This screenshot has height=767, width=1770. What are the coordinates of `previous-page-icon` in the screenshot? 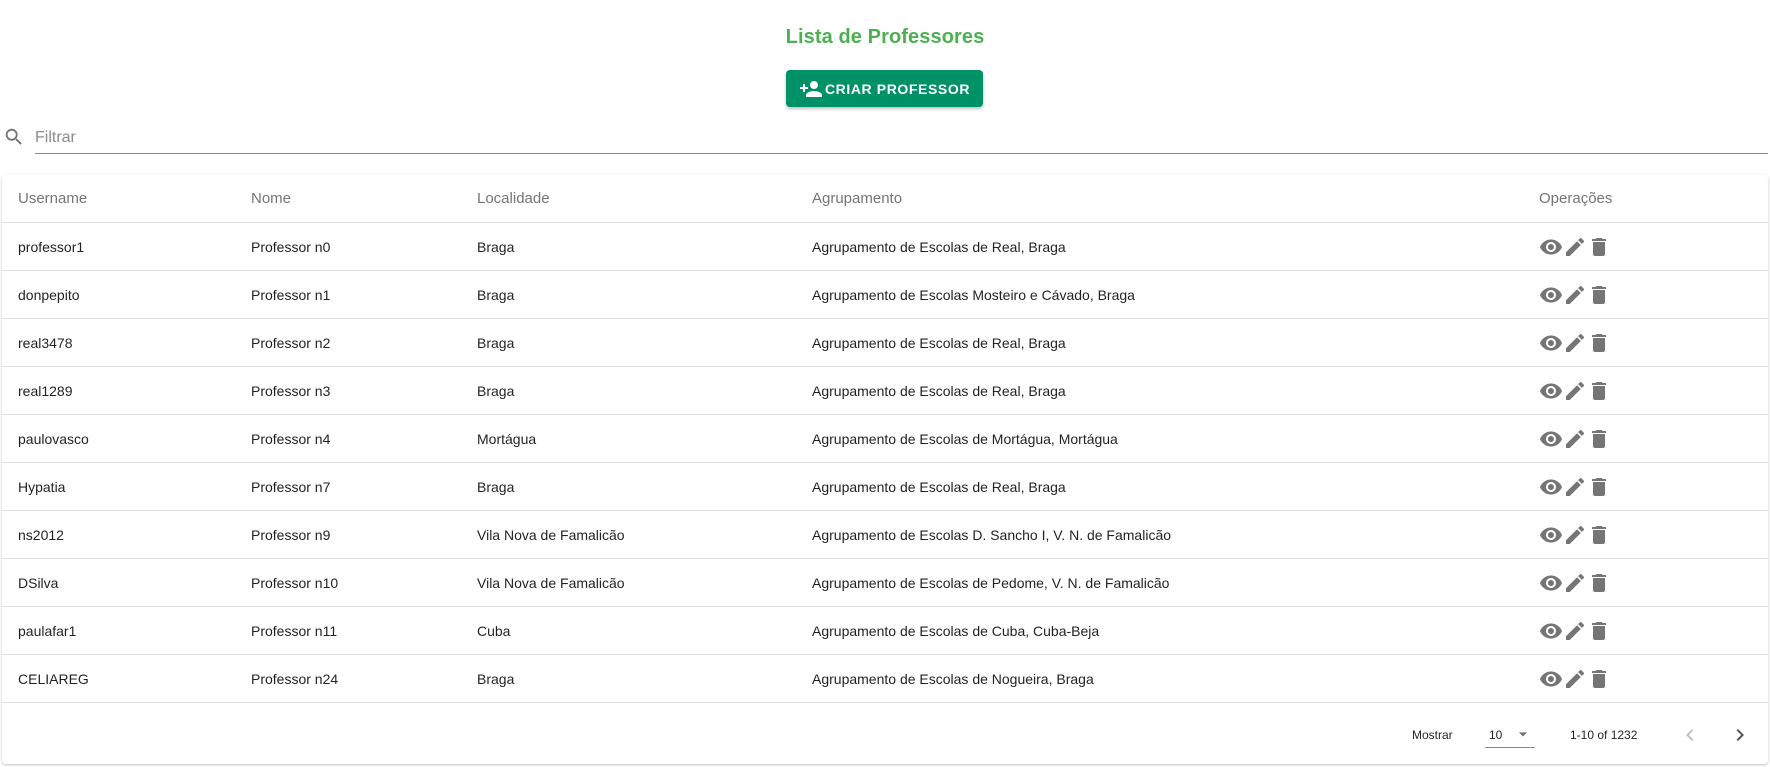 It's located at (1690, 735).